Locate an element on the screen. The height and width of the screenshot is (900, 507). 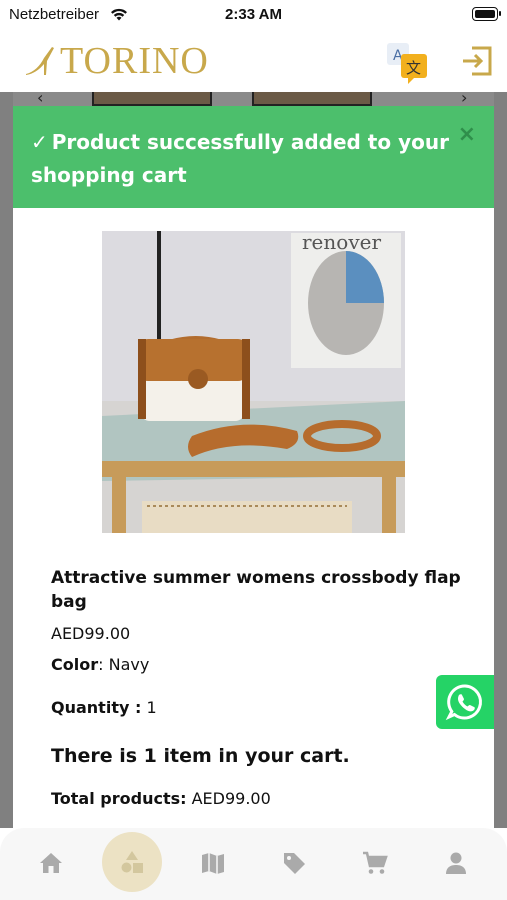
color-value: Navy is located at coordinates (129, 664).